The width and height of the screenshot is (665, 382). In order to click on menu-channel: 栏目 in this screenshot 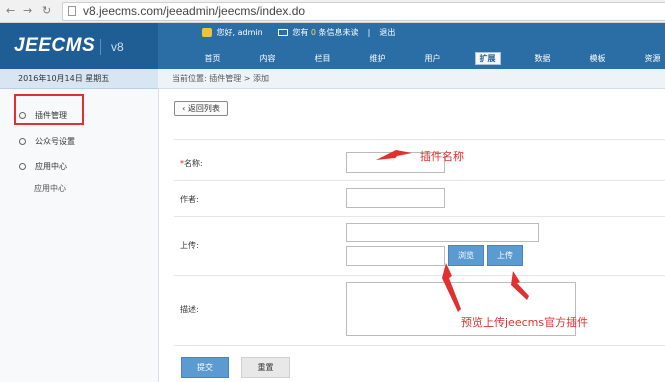, I will do `click(322, 58)`.